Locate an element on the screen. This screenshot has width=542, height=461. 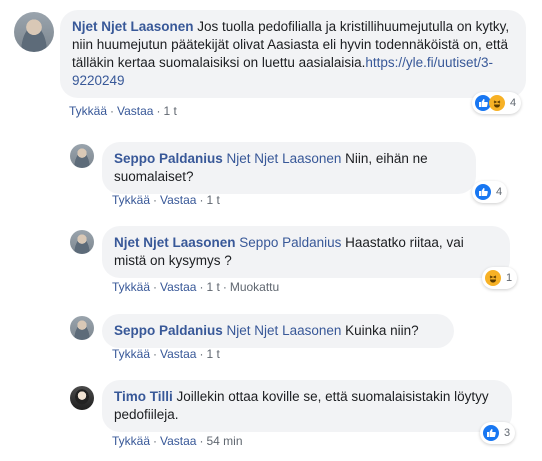
comment-text: Kuinka niin? is located at coordinates (380, 330).